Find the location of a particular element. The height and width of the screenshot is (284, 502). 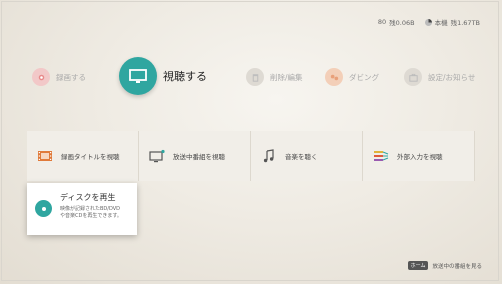

status-bar: 80 残0.06B 本機 残1.67TB is located at coordinates (429, 22).